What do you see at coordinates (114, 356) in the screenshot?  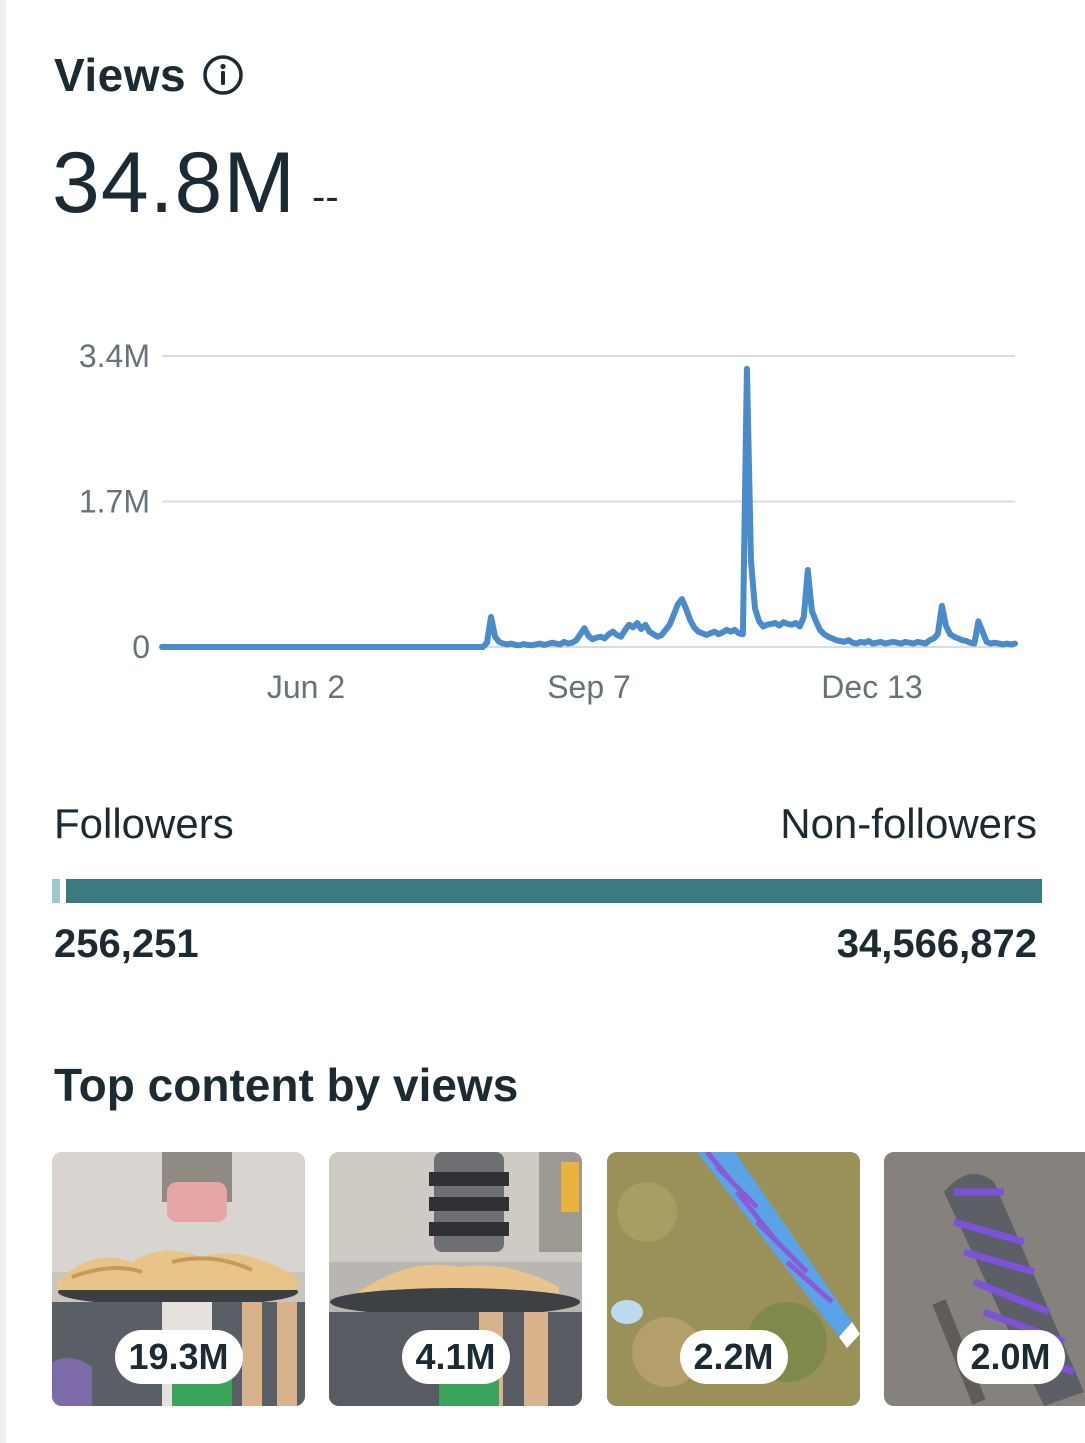 I see `y-tick-label: 3.4M` at bounding box center [114, 356].